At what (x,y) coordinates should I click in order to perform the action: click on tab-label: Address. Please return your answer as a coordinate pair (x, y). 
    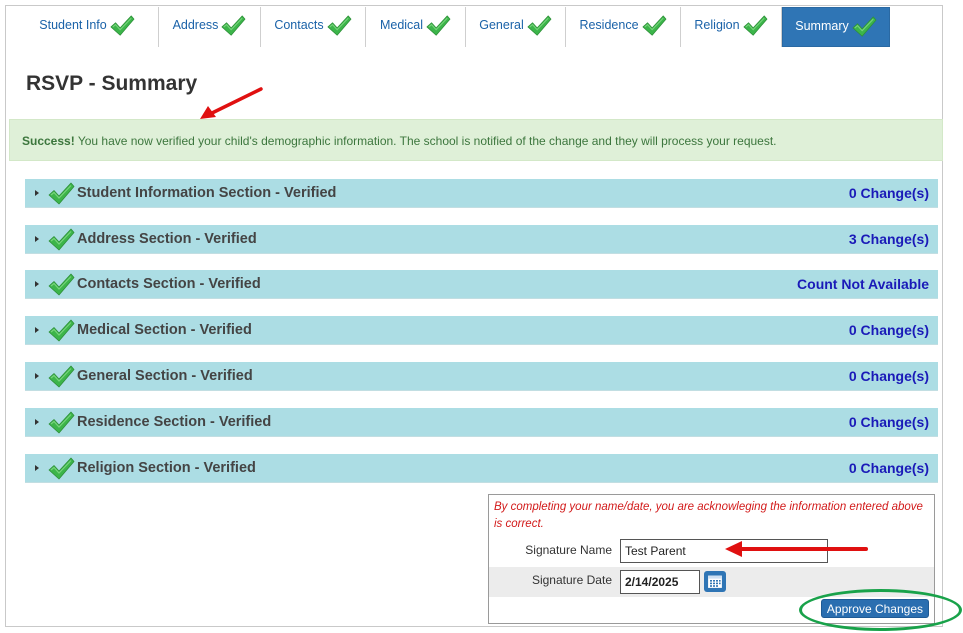
    Looking at the image, I should click on (195, 25).